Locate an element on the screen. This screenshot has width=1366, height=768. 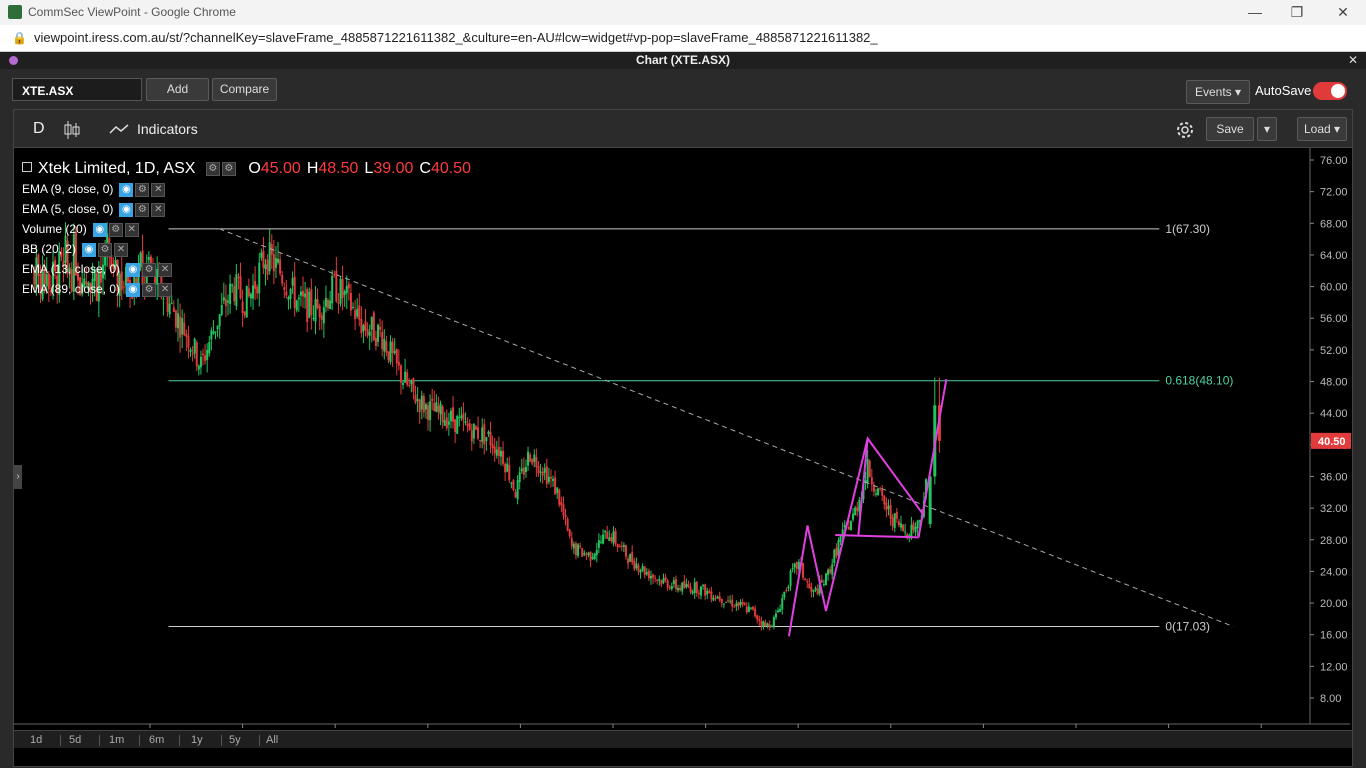
symbol-input: XTE.ASX is located at coordinates (77, 89).